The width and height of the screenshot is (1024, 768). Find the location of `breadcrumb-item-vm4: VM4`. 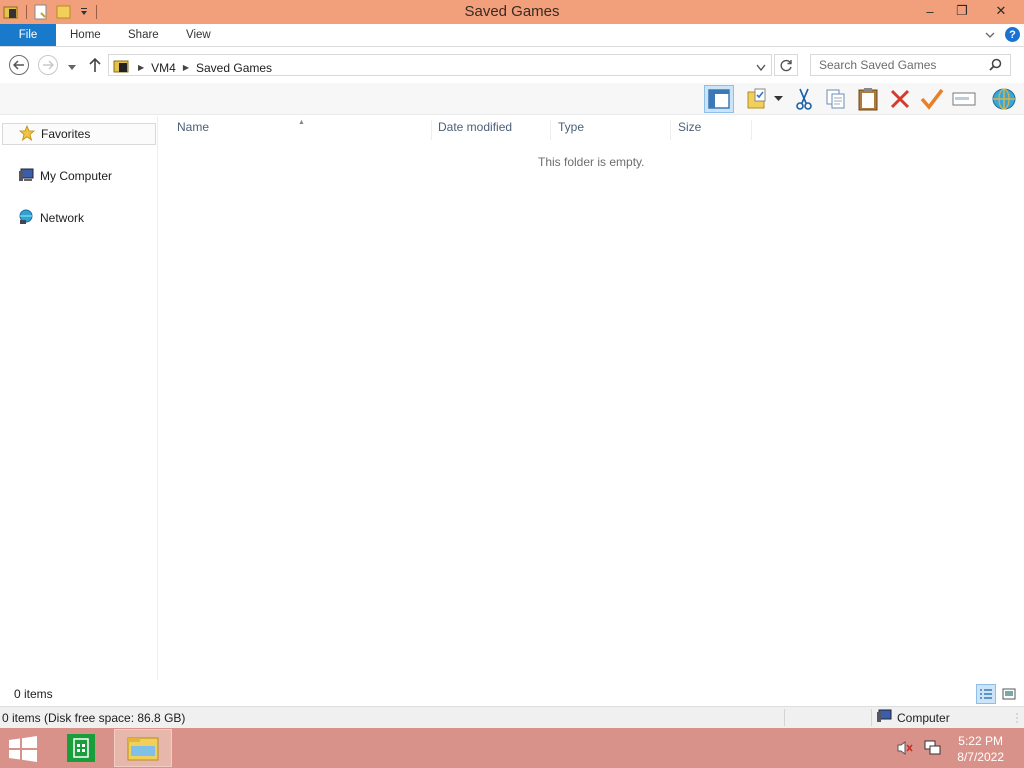

breadcrumb-item-vm4: VM4 is located at coordinates (163, 68).